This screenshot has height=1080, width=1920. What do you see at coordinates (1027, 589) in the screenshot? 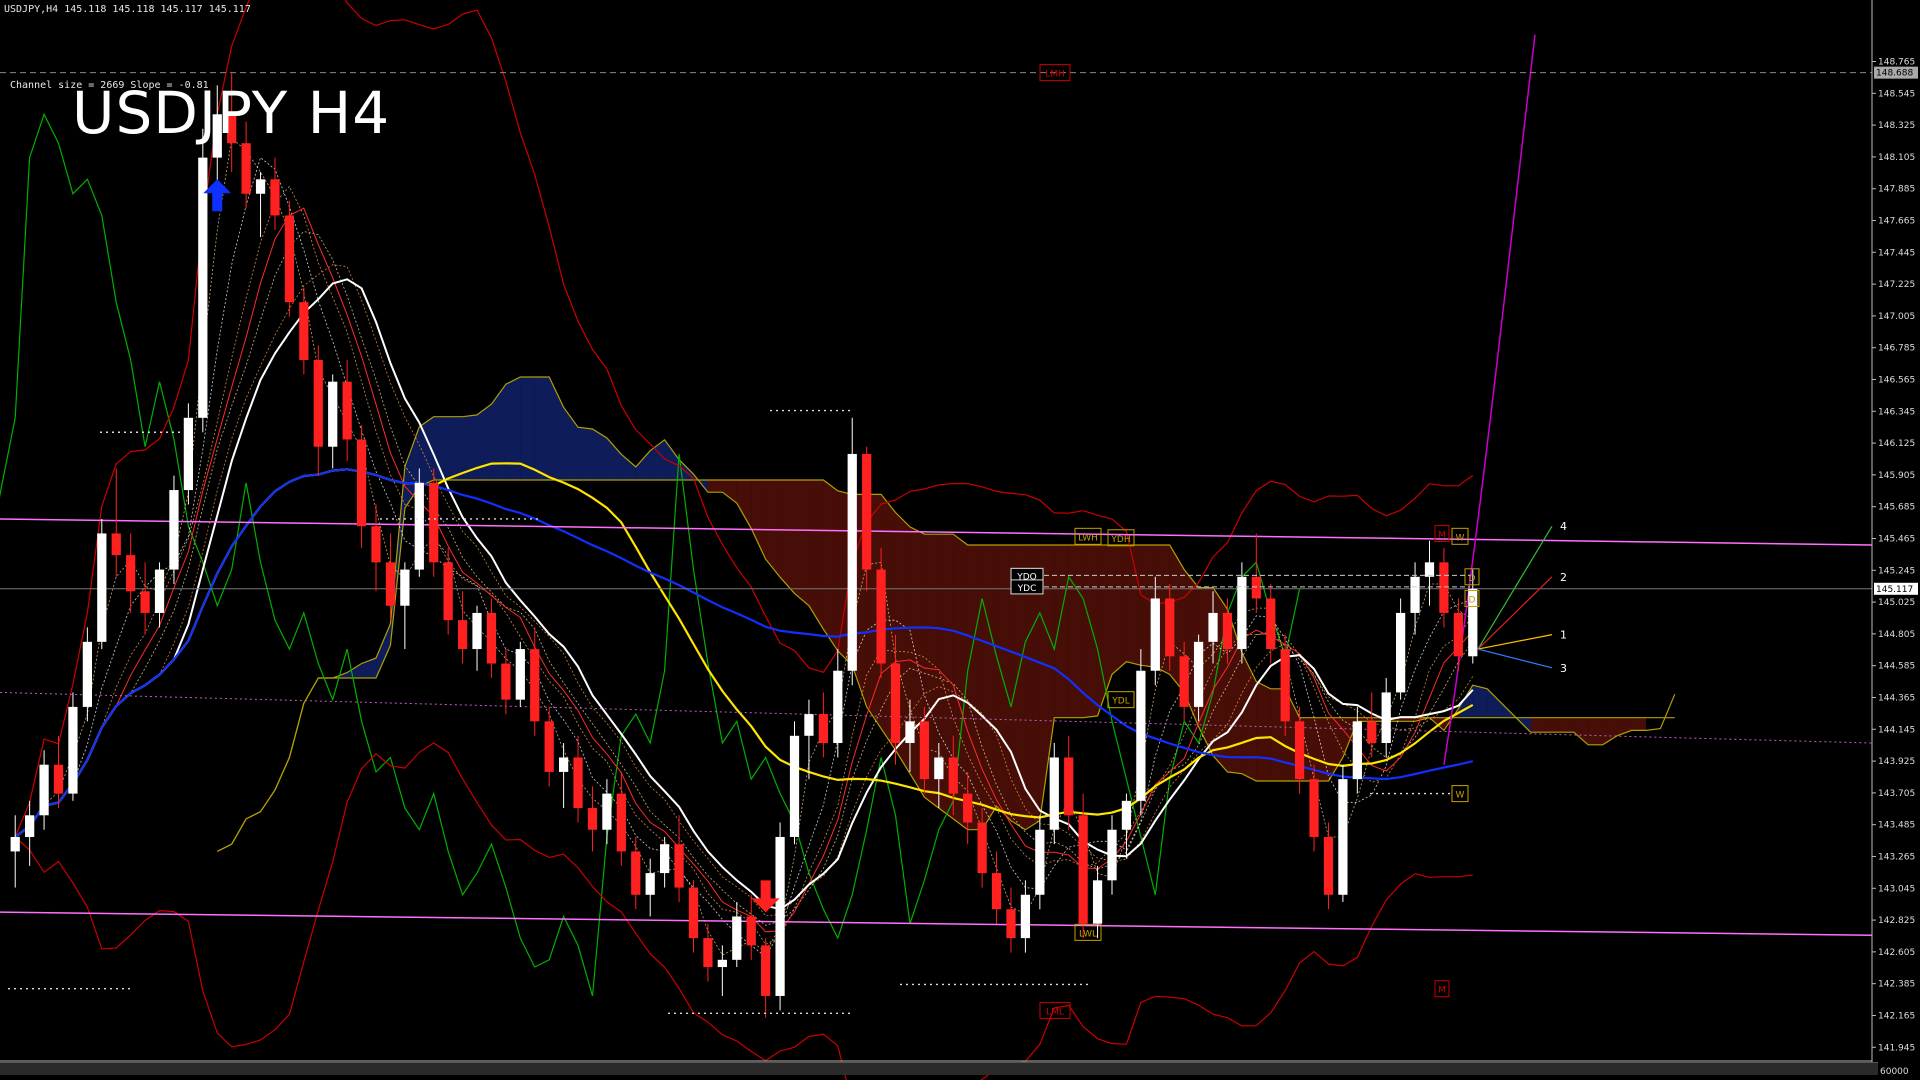
I see `level-box-label: YDC` at bounding box center [1027, 589].